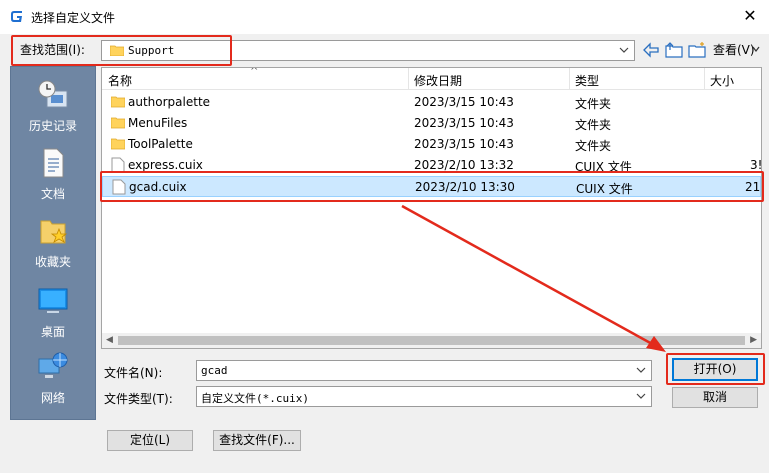 This screenshot has width=769, height=473. What do you see at coordinates (697, 50) in the screenshot?
I see `new-folder-icon` at bounding box center [697, 50].